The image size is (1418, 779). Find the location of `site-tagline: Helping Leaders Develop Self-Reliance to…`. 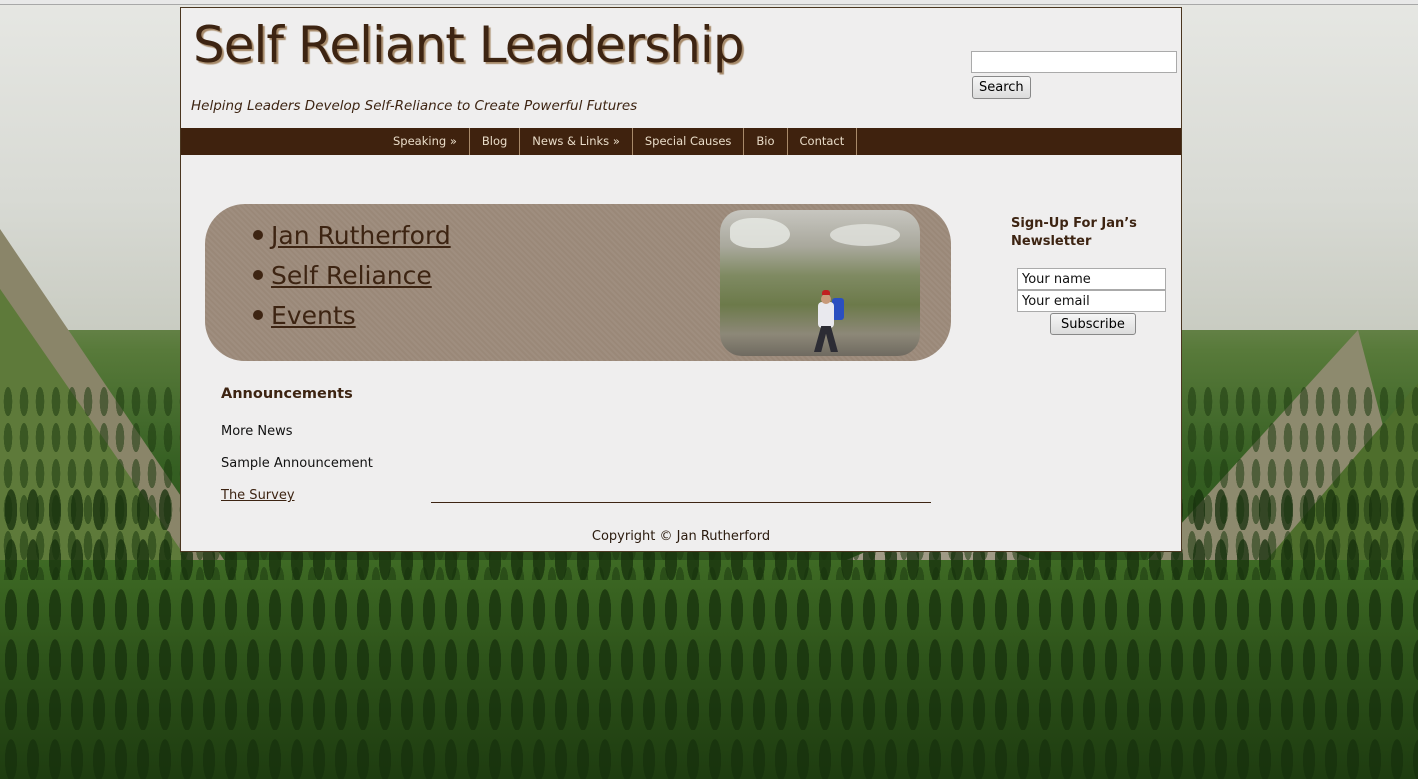

site-tagline: Helping Leaders Develop Self-Reliance to… is located at coordinates (414, 106).